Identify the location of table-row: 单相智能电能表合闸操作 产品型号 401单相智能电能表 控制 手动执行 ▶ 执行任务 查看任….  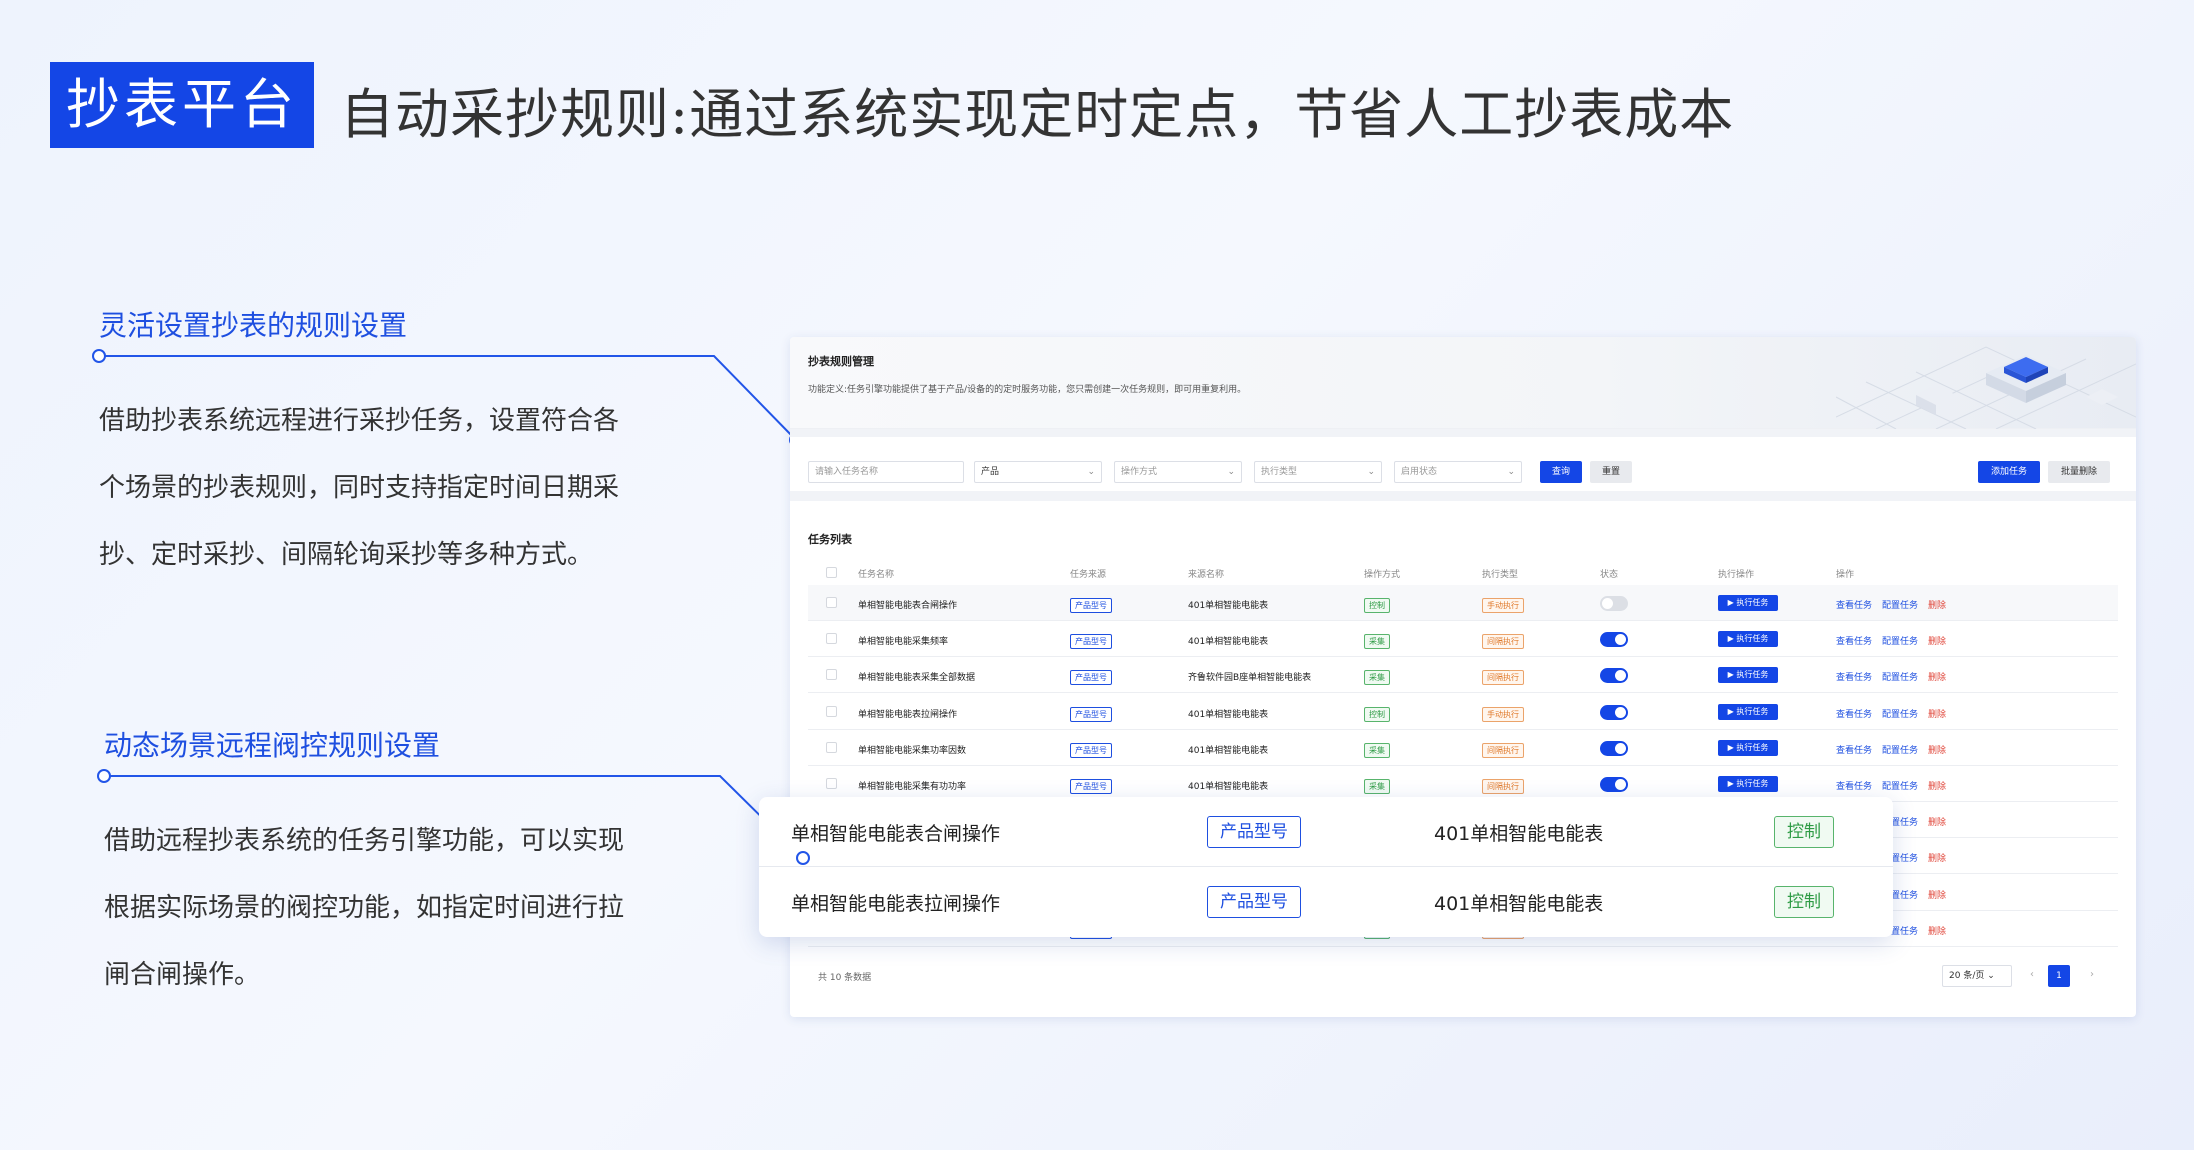
(1463, 603).